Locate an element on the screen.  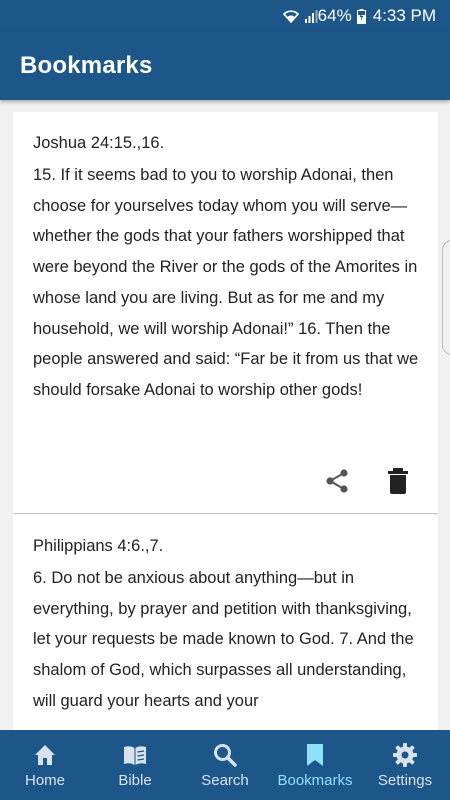
bookmark-icon is located at coordinates (315, 755).